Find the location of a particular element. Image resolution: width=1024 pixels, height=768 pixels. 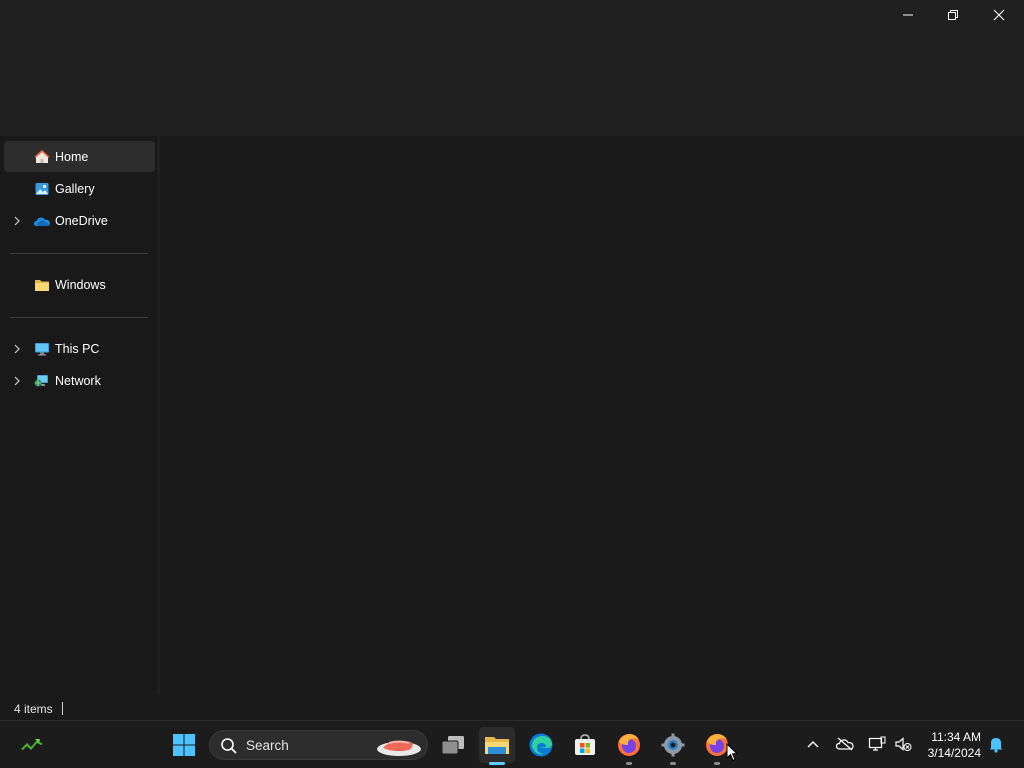

taskbar-firefox is located at coordinates (629, 746).